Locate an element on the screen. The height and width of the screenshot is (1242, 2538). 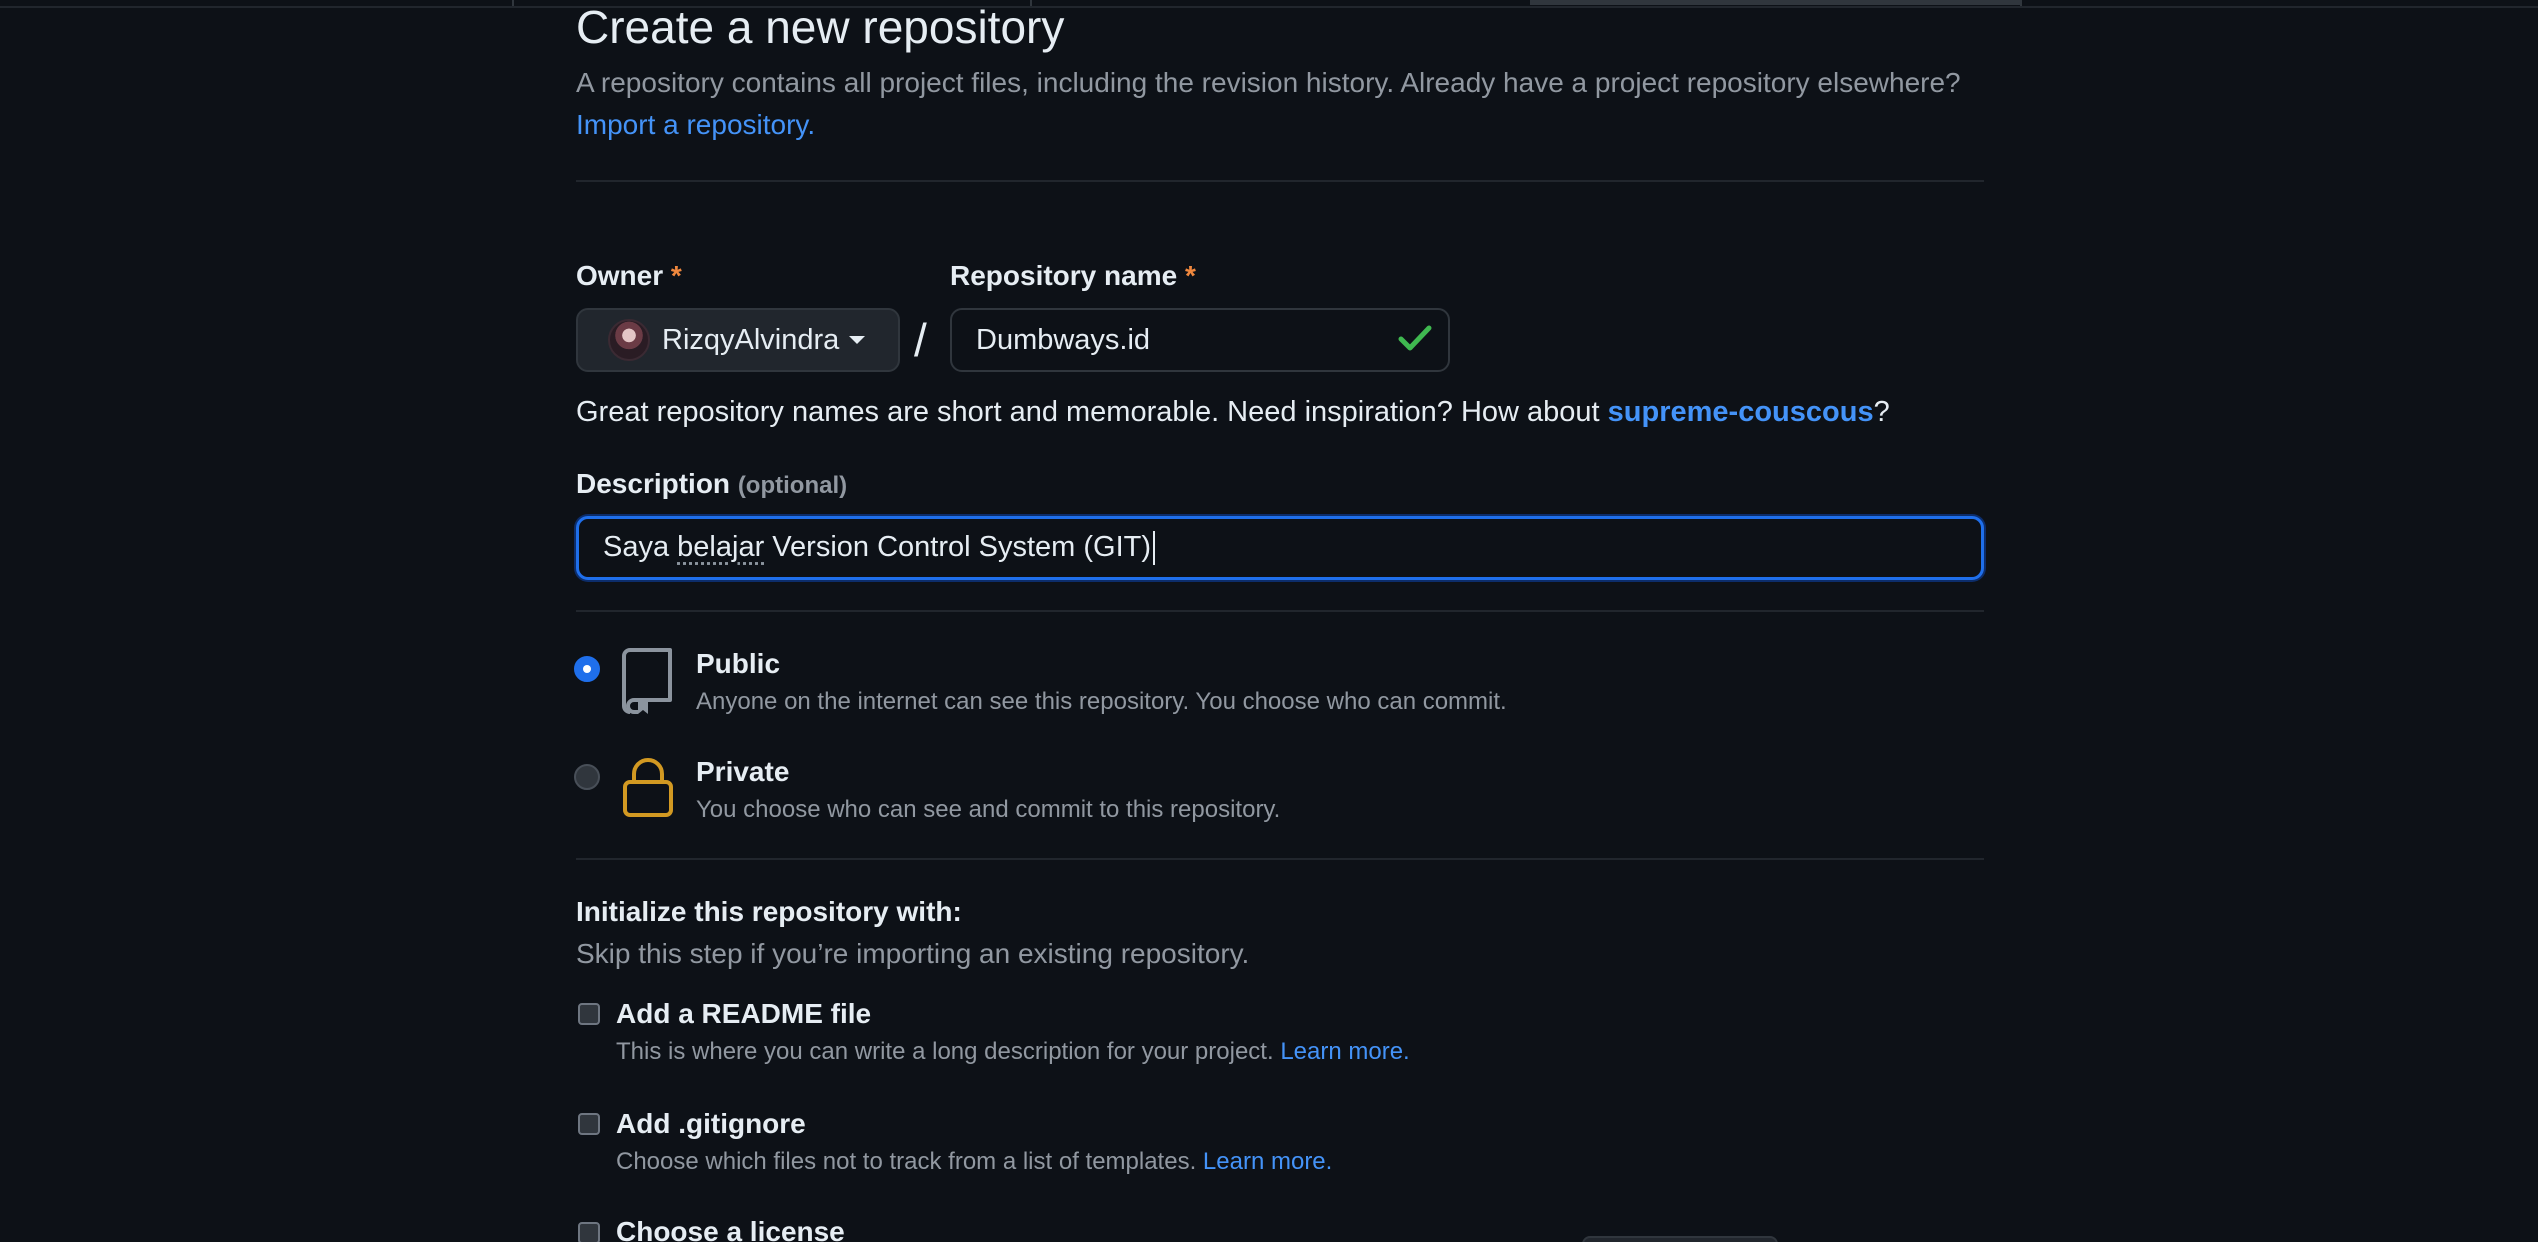
description-label: Description (optional) is located at coordinates (711, 485).